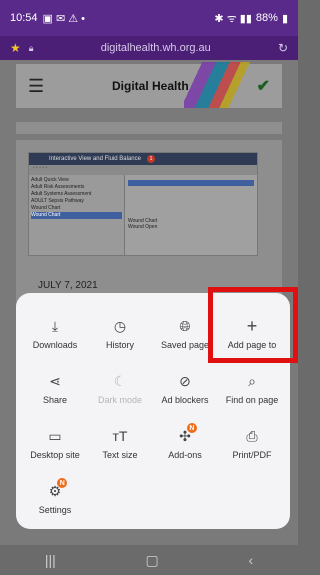  What do you see at coordinates (191, 215) in the screenshot?
I see `image-right-panel: Wound Chart Wound Open` at bounding box center [191, 215].